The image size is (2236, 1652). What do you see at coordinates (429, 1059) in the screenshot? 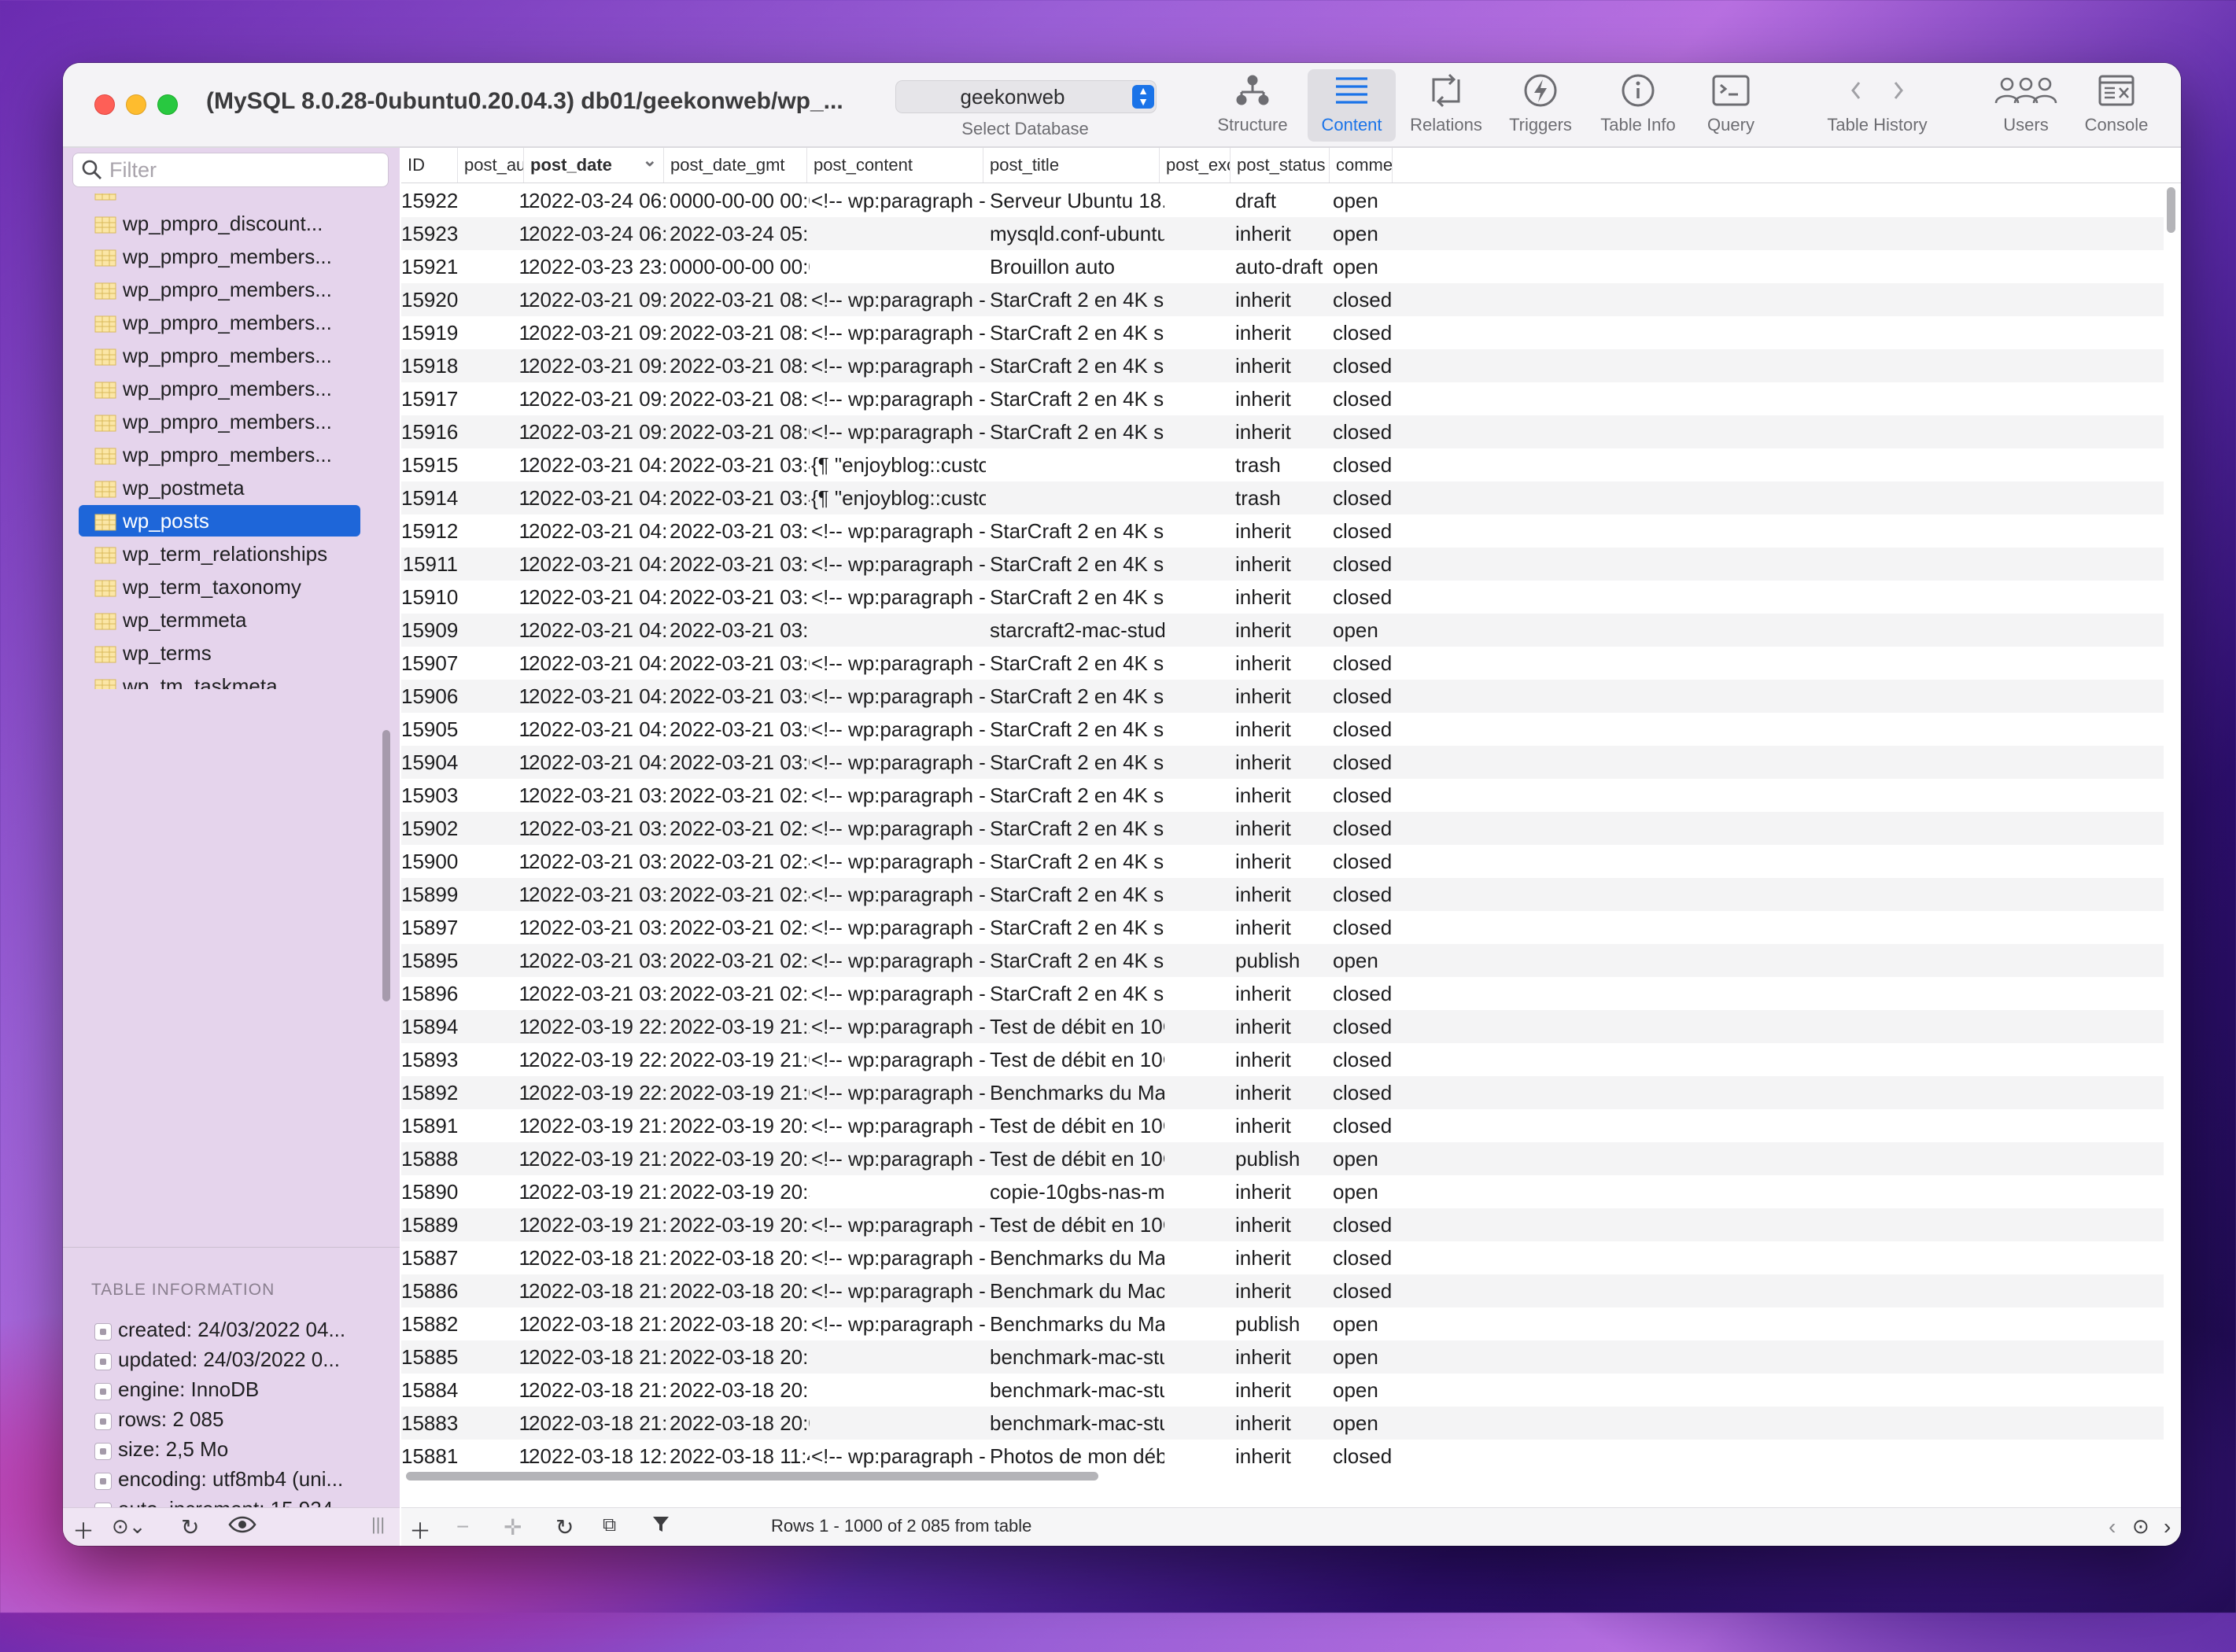
I see `cell-ID: 15893` at bounding box center [429, 1059].